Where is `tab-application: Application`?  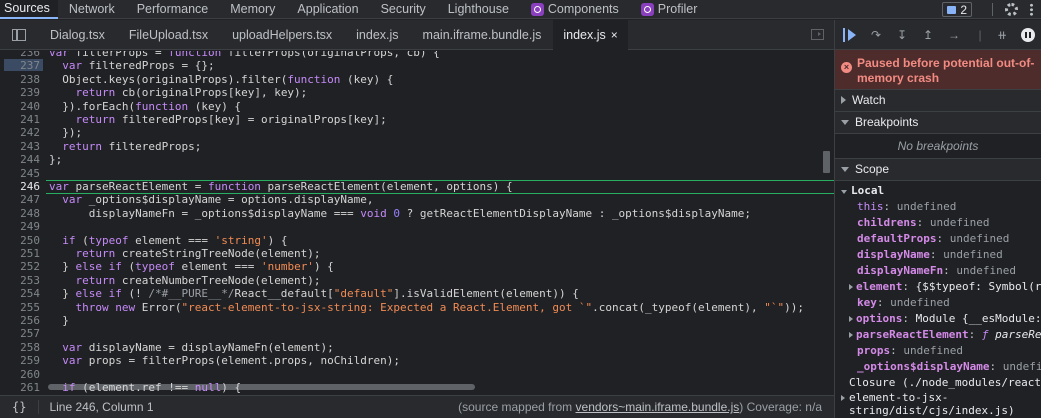
tab-application: Application is located at coordinates (327, 9).